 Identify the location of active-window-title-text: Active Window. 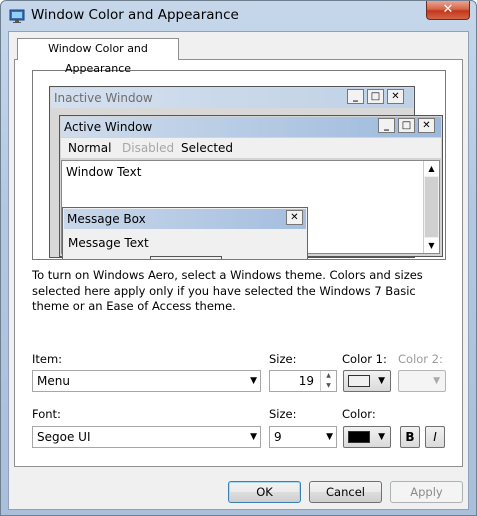
(108, 127).